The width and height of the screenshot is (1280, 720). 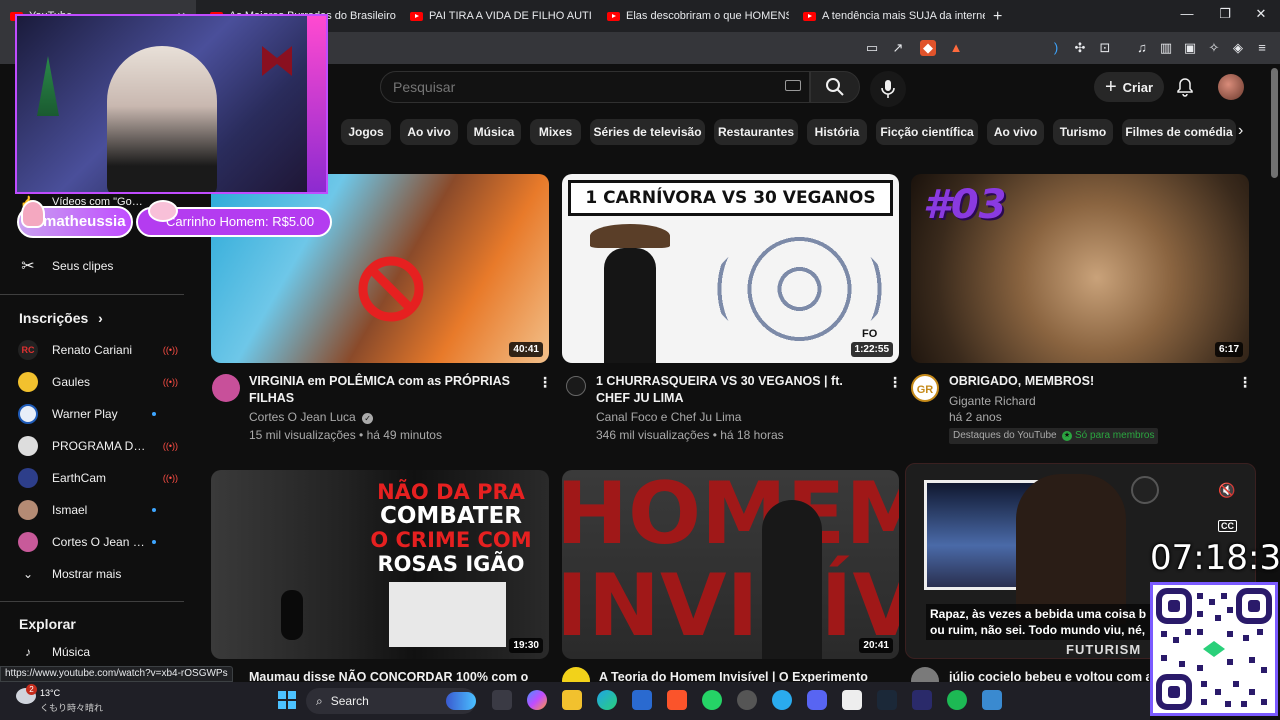 I want to click on sidebar-item-subscription: Gaules ((•)), so click(x=98, y=382).